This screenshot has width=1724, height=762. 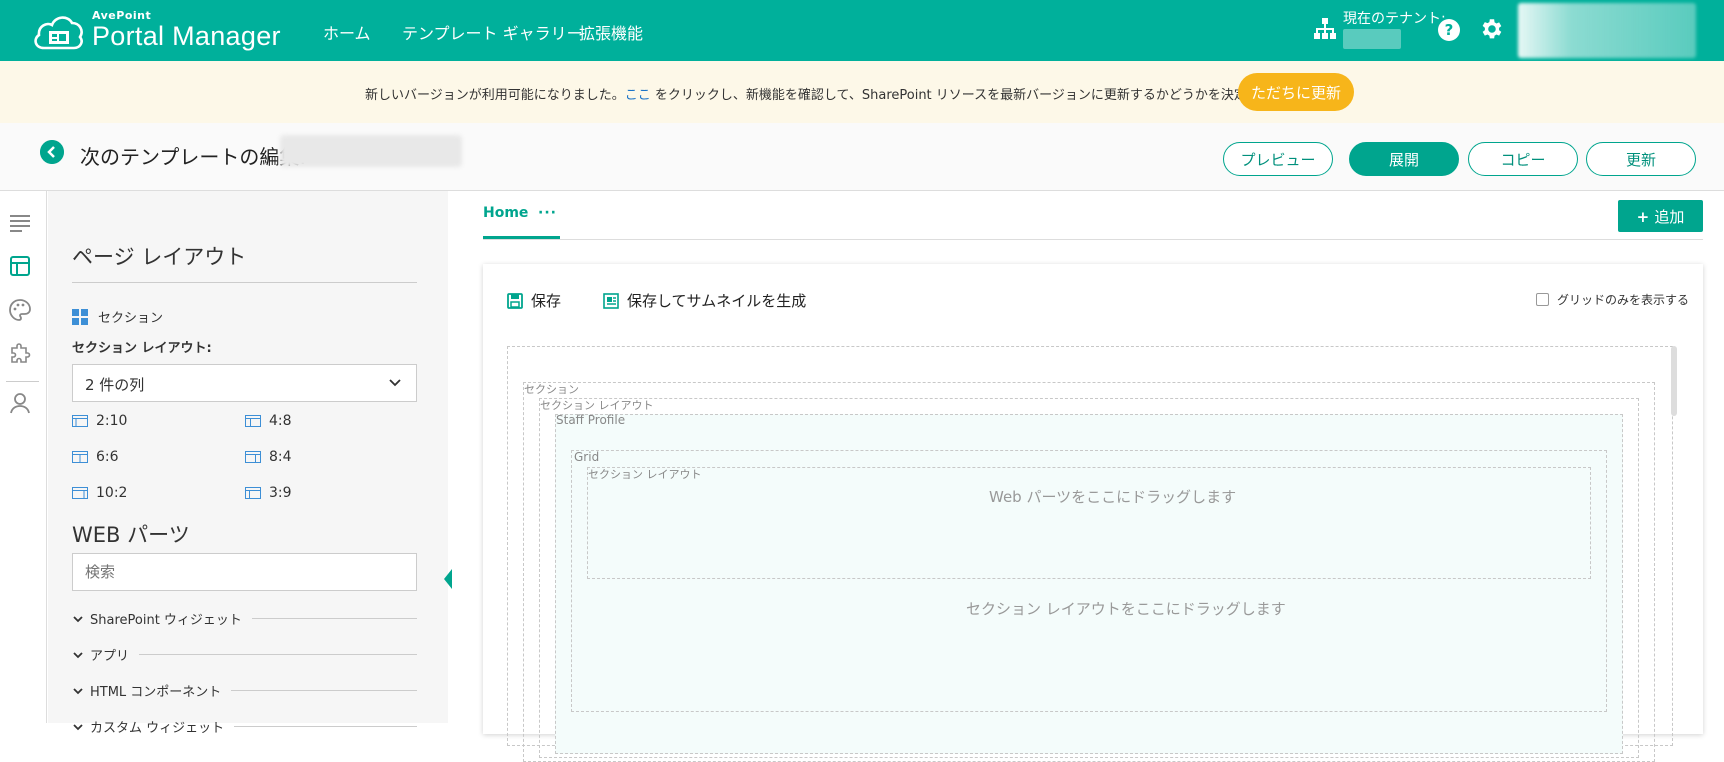 What do you see at coordinates (347, 32) in the screenshot?
I see `nav-home: ホーム` at bounding box center [347, 32].